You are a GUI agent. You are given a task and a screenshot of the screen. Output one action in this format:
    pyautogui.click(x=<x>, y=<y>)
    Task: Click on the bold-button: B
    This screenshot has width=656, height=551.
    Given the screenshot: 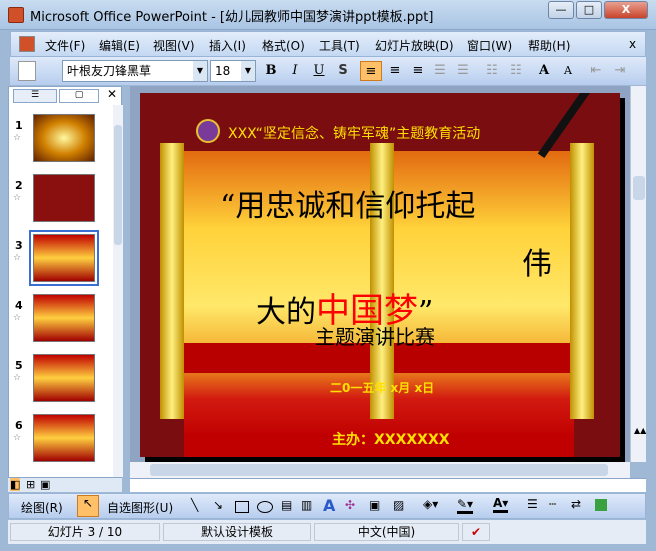 What is the action you would take?
    pyautogui.click(x=271, y=71)
    